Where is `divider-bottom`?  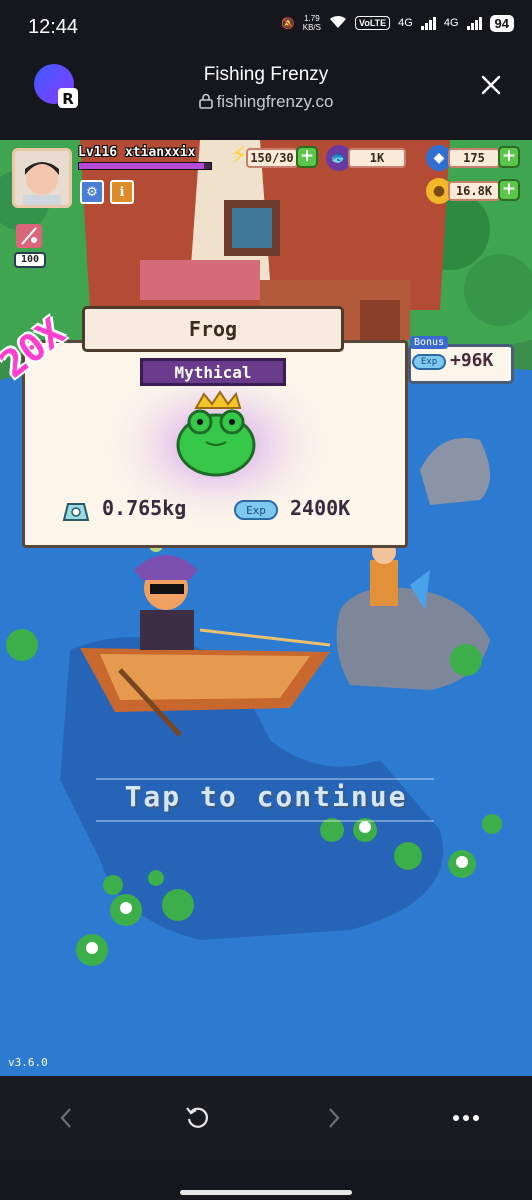
divider-bottom is located at coordinates (265, 821).